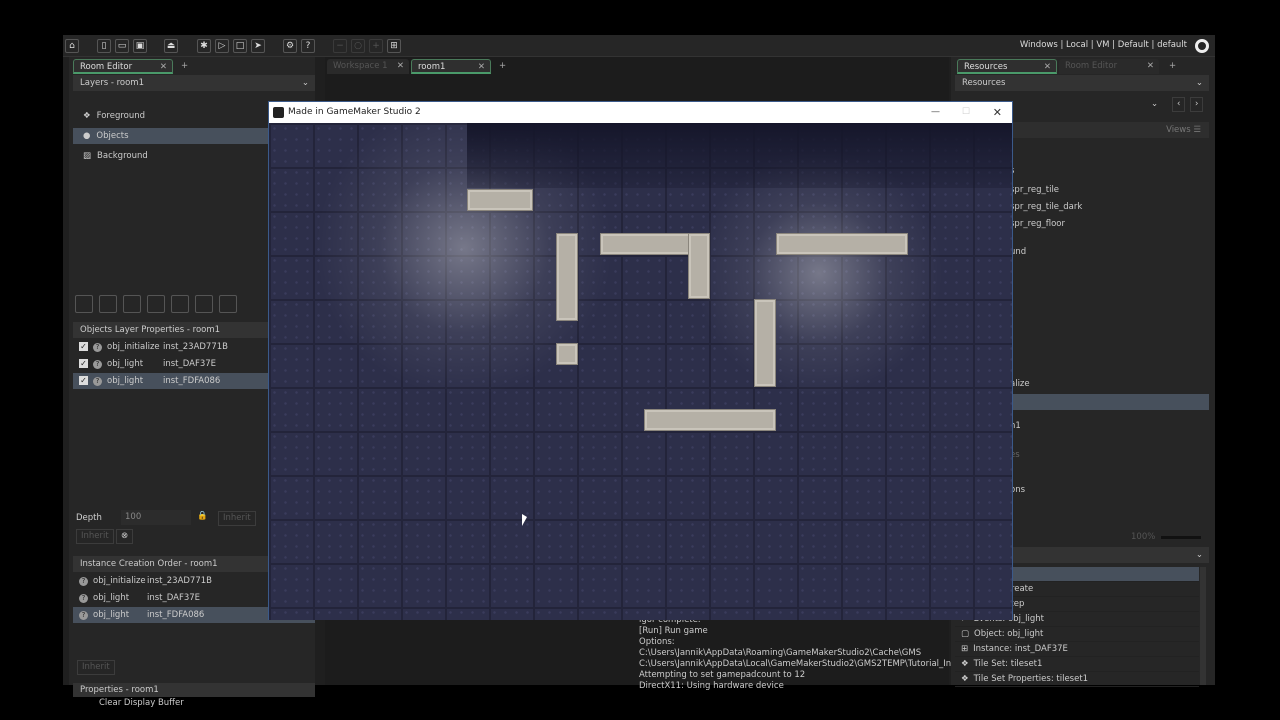  I want to click on zoom-slider, so click(1181, 537).